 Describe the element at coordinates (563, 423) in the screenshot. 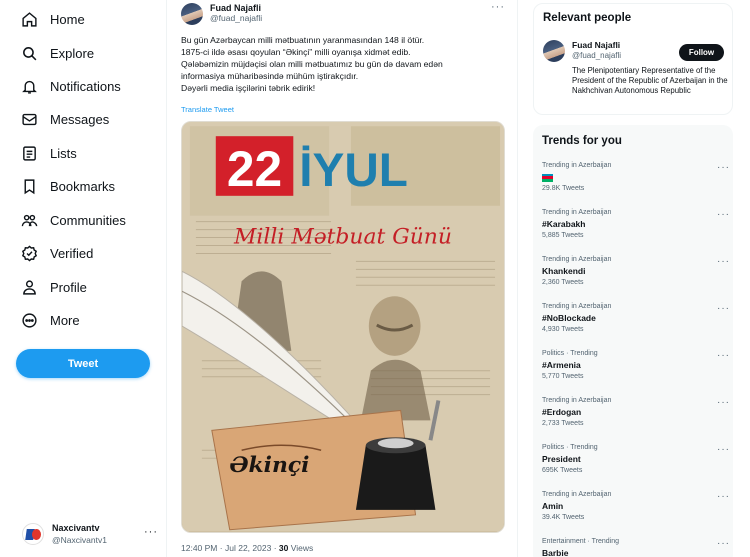

I see `trend-count: 2,733 Tweets` at that location.